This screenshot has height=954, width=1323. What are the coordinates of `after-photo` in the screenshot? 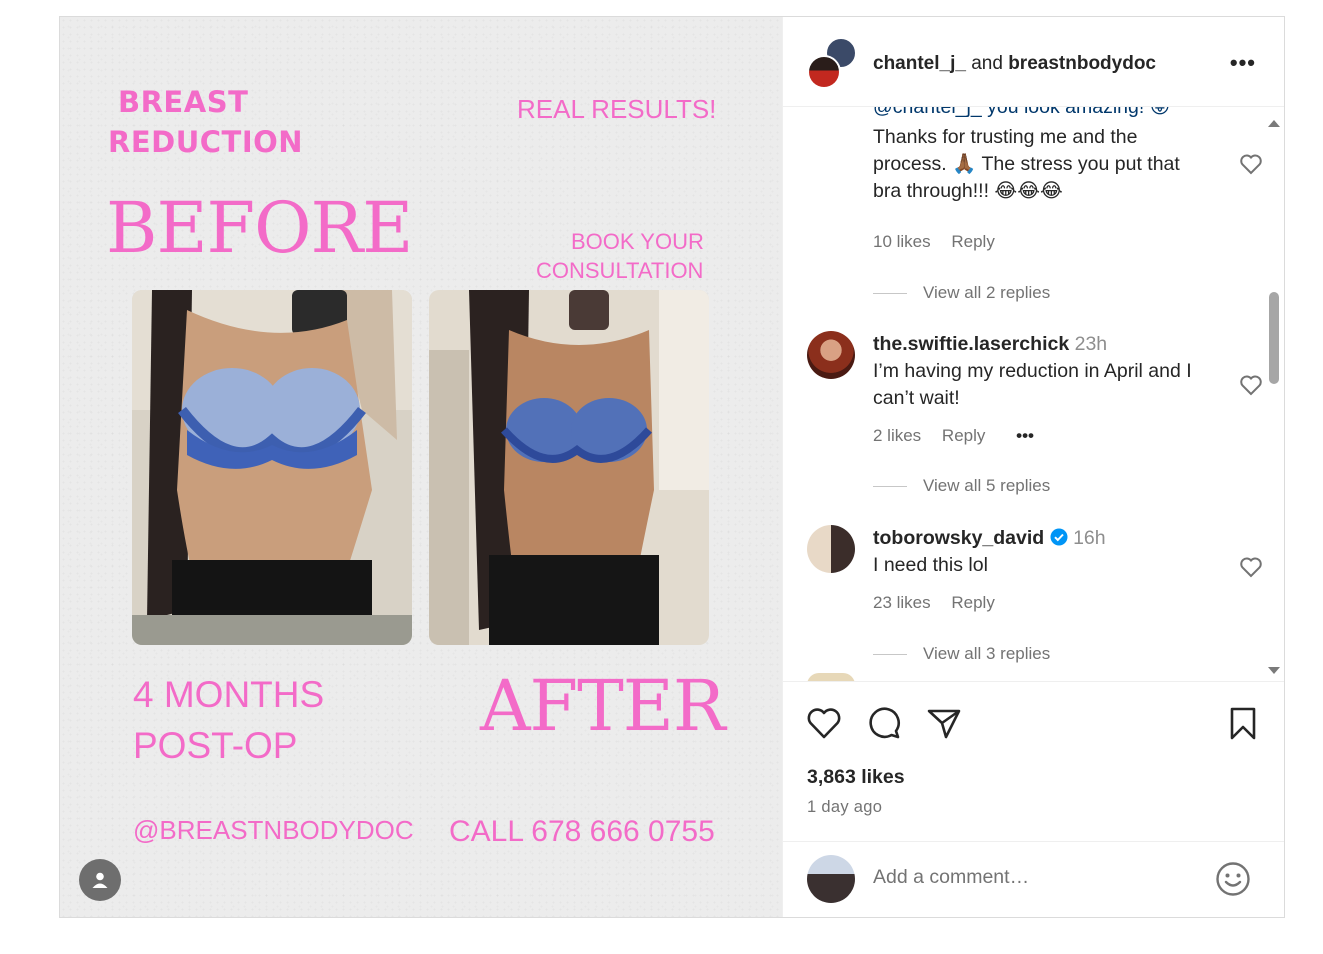 It's located at (569, 467).